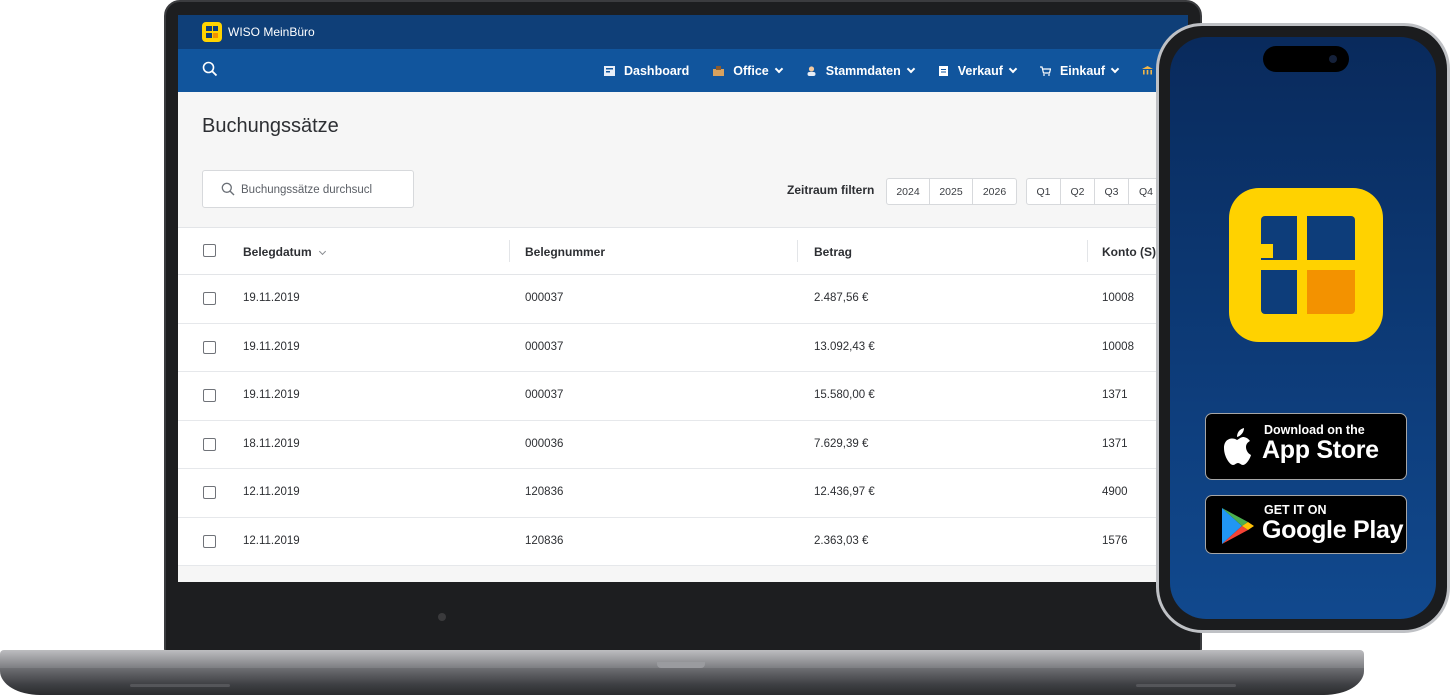 The width and height of the screenshot is (1452, 695). What do you see at coordinates (442, 617) in the screenshot?
I see `laptop-camera` at bounding box center [442, 617].